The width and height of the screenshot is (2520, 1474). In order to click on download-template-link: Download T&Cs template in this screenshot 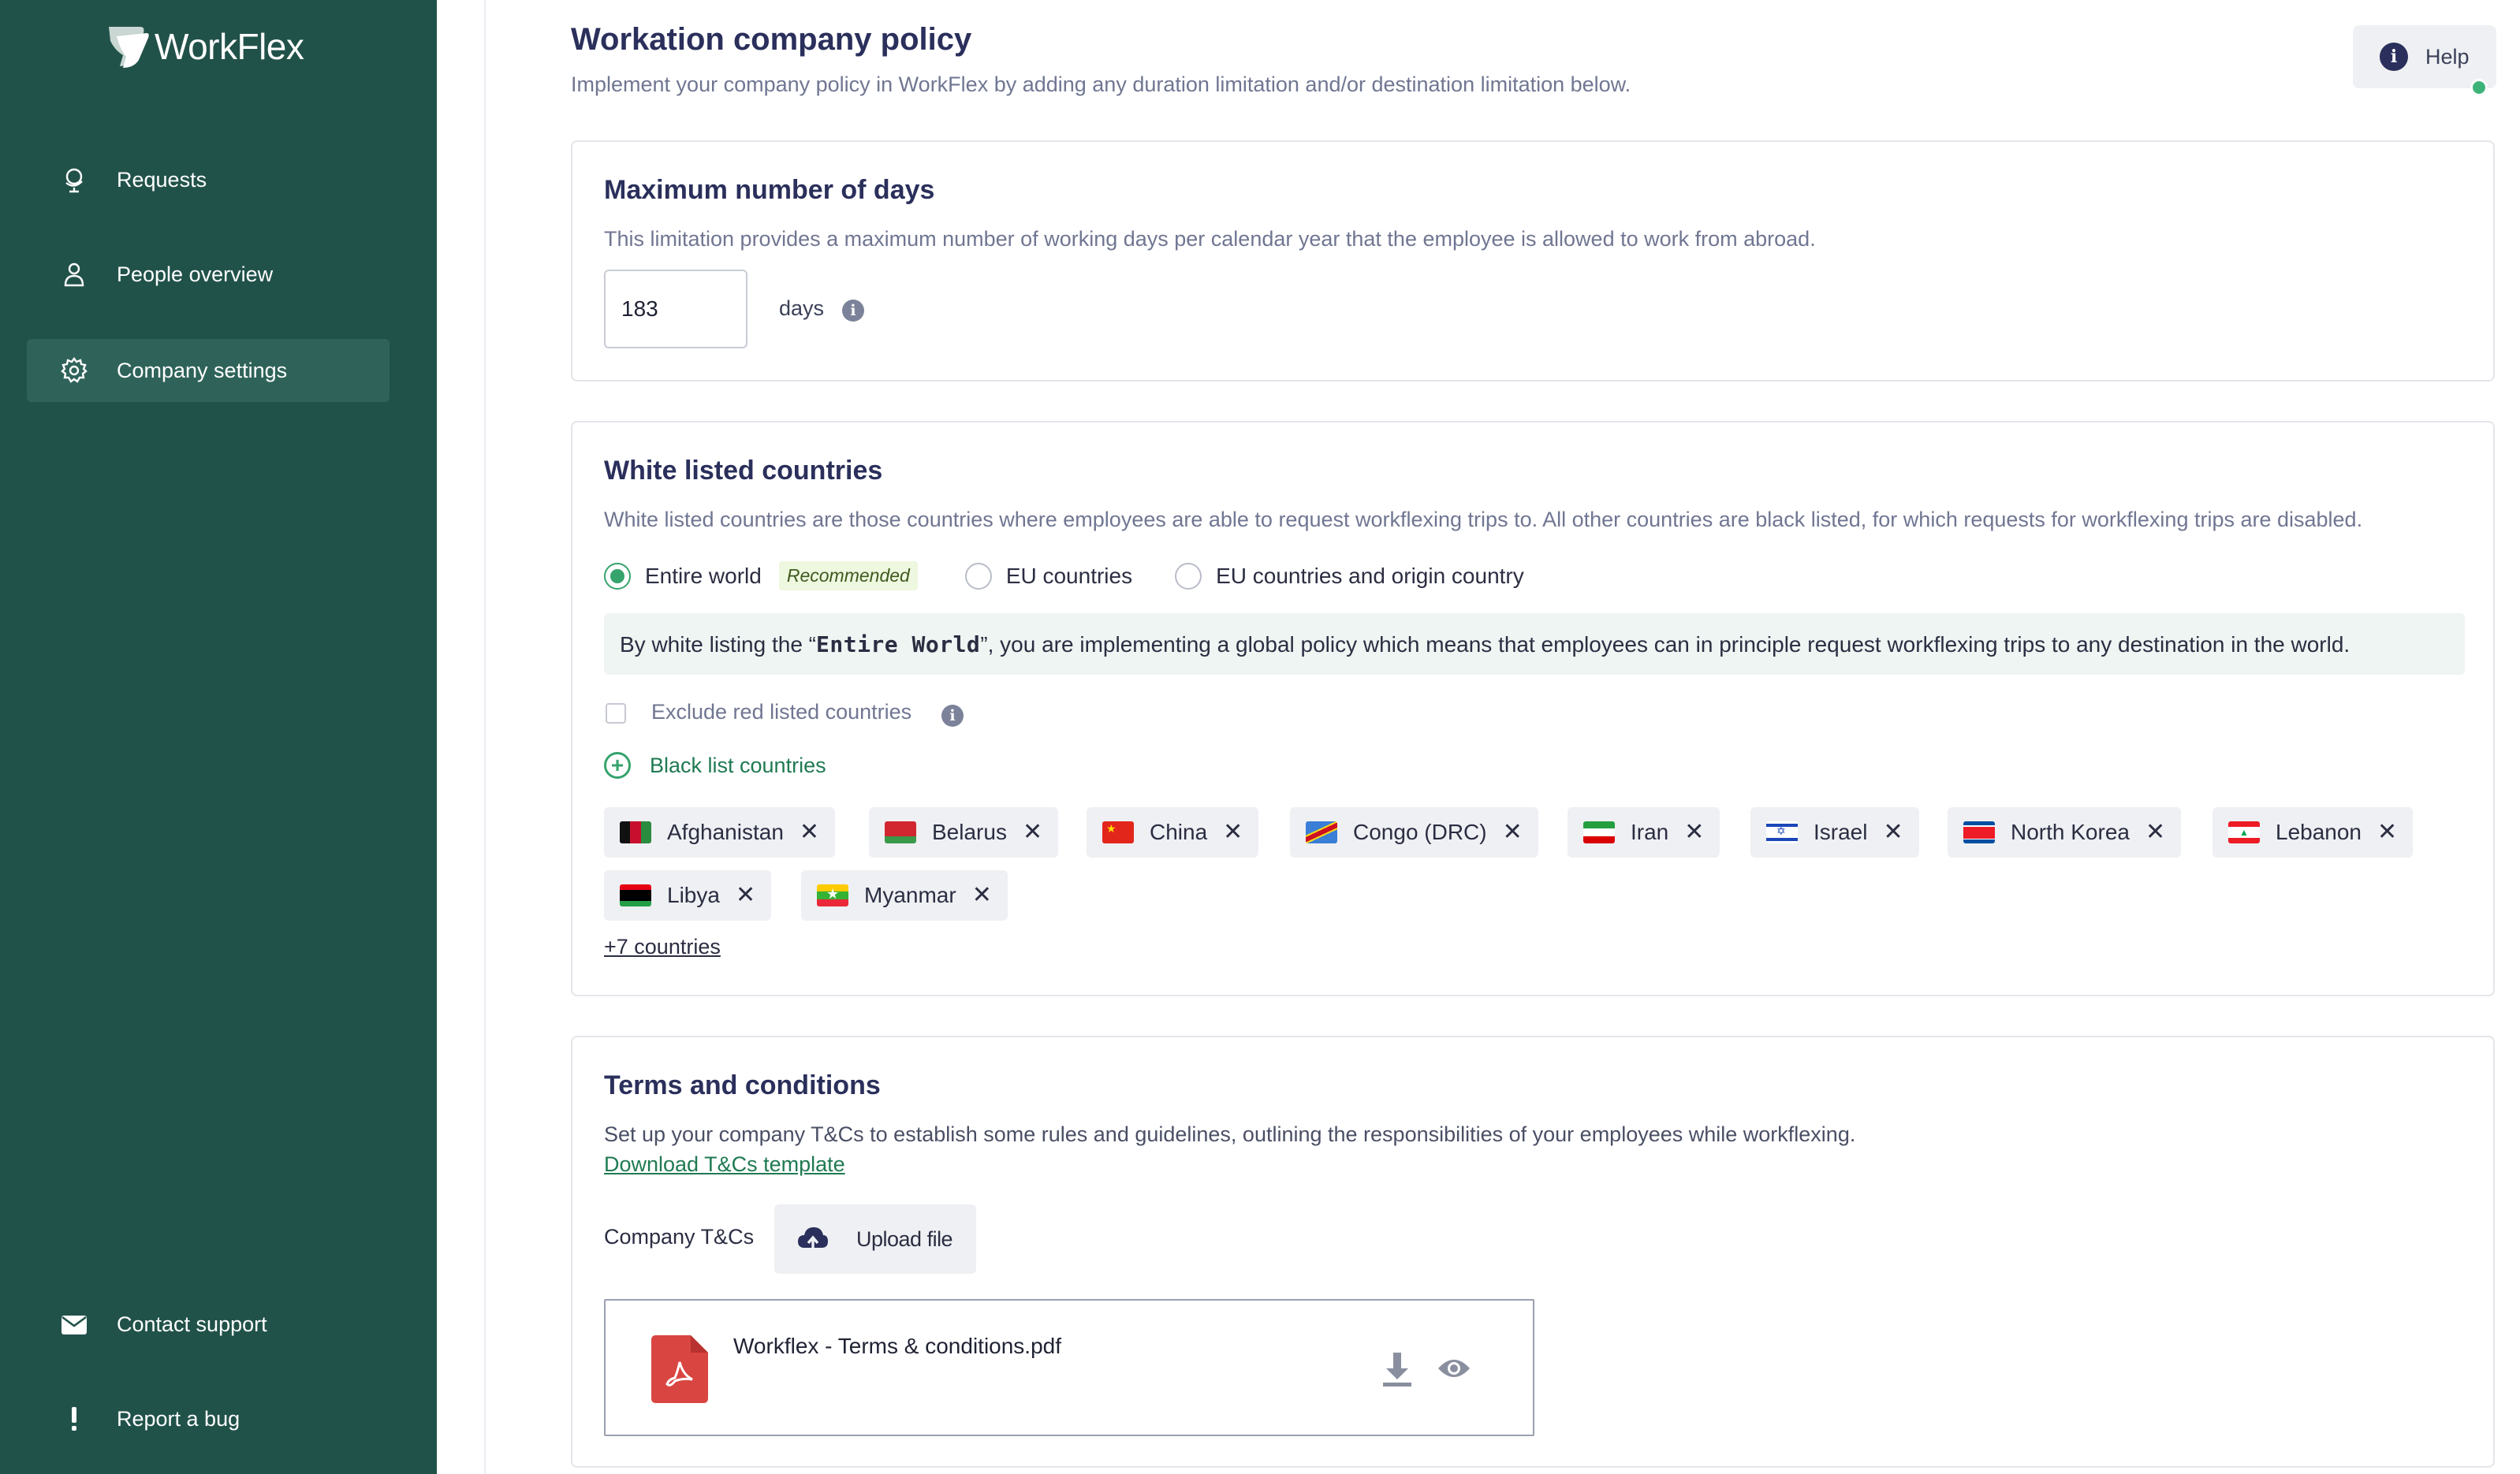, I will do `click(724, 1164)`.